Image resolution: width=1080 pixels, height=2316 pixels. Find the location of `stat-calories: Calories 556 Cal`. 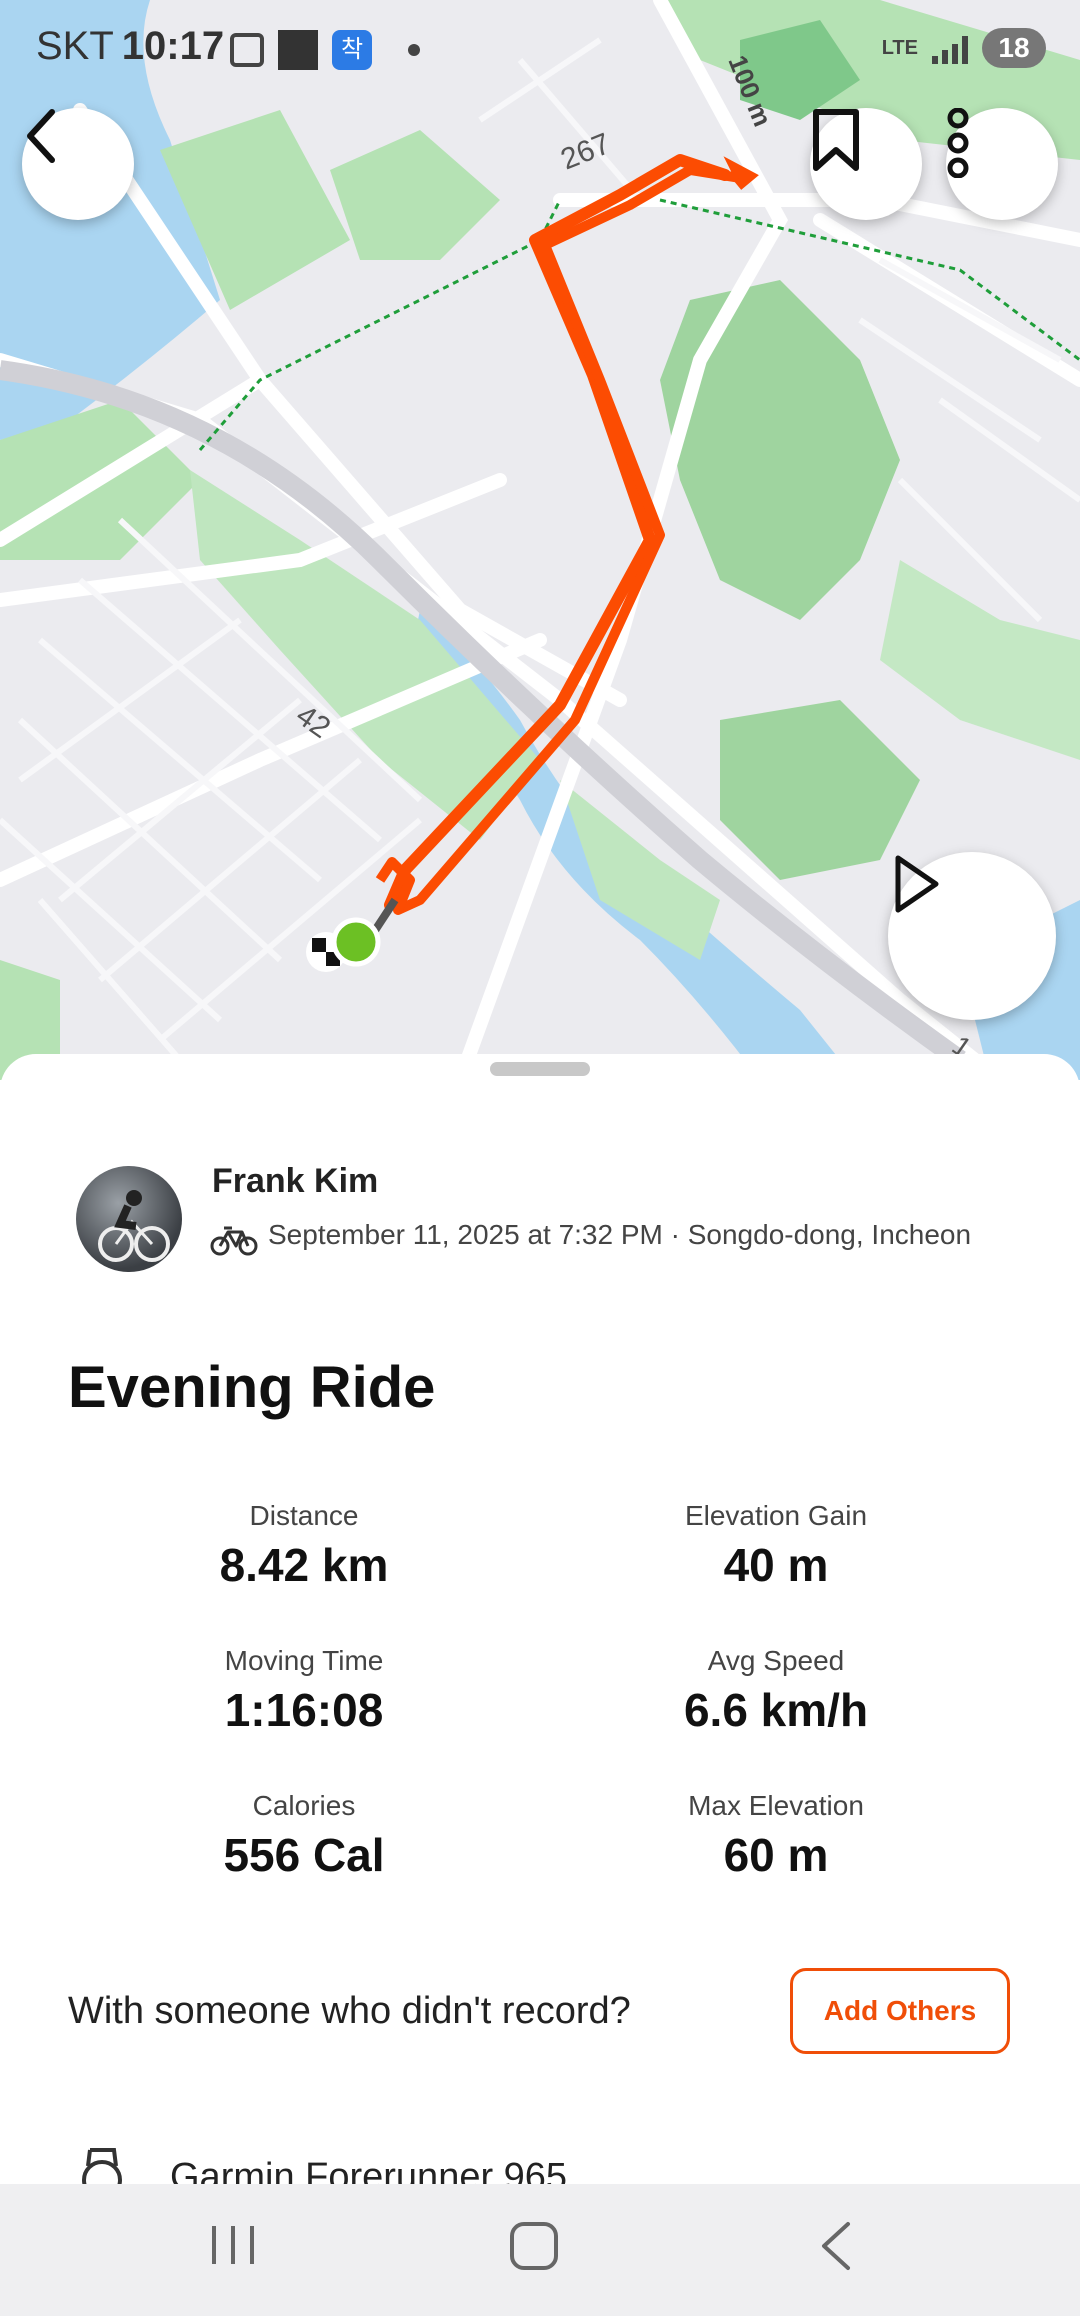

stat-calories: Calories 556 Cal is located at coordinates (304, 1836).